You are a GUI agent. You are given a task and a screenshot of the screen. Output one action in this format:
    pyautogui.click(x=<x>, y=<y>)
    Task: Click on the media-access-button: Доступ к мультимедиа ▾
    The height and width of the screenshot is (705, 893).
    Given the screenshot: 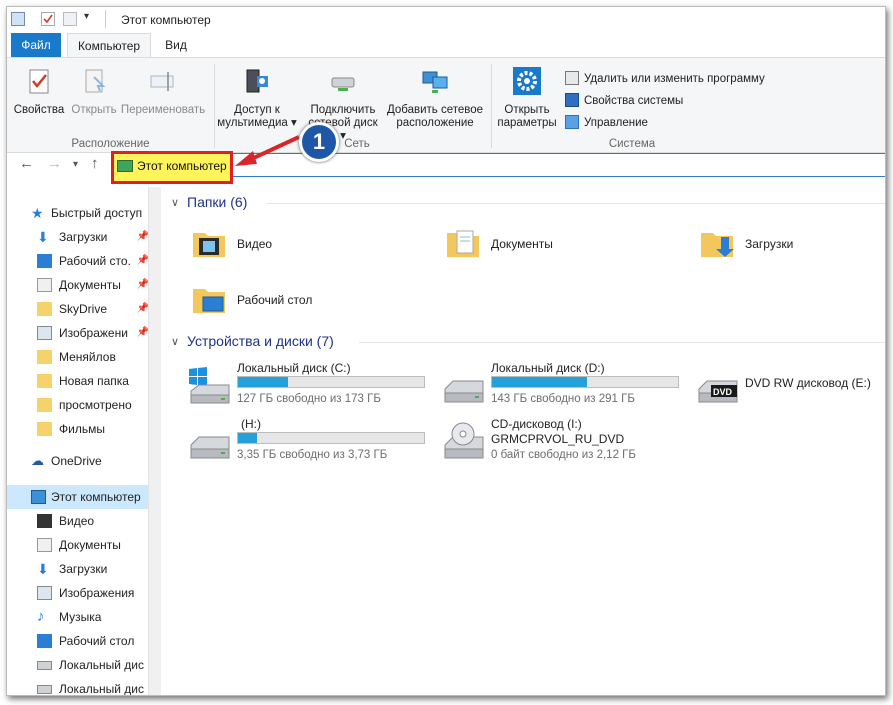 What is the action you would take?
    pyautogui.click(x=257, y=98)
    